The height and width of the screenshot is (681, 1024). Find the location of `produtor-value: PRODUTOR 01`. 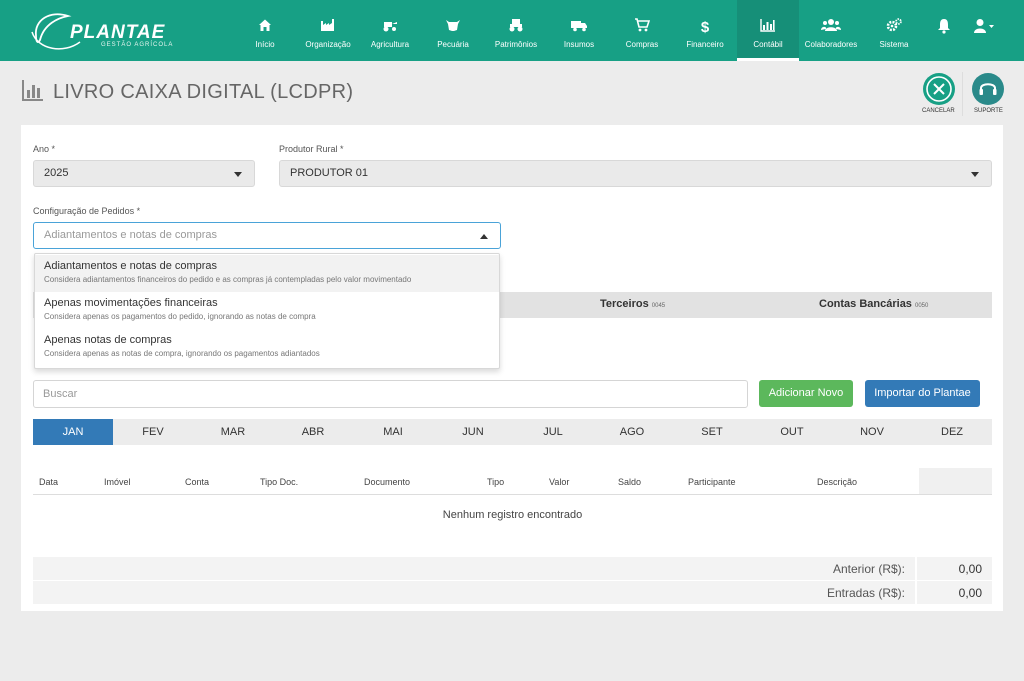

produtor-value: PRODUTOR 01 is located at coordinates (329, 173).